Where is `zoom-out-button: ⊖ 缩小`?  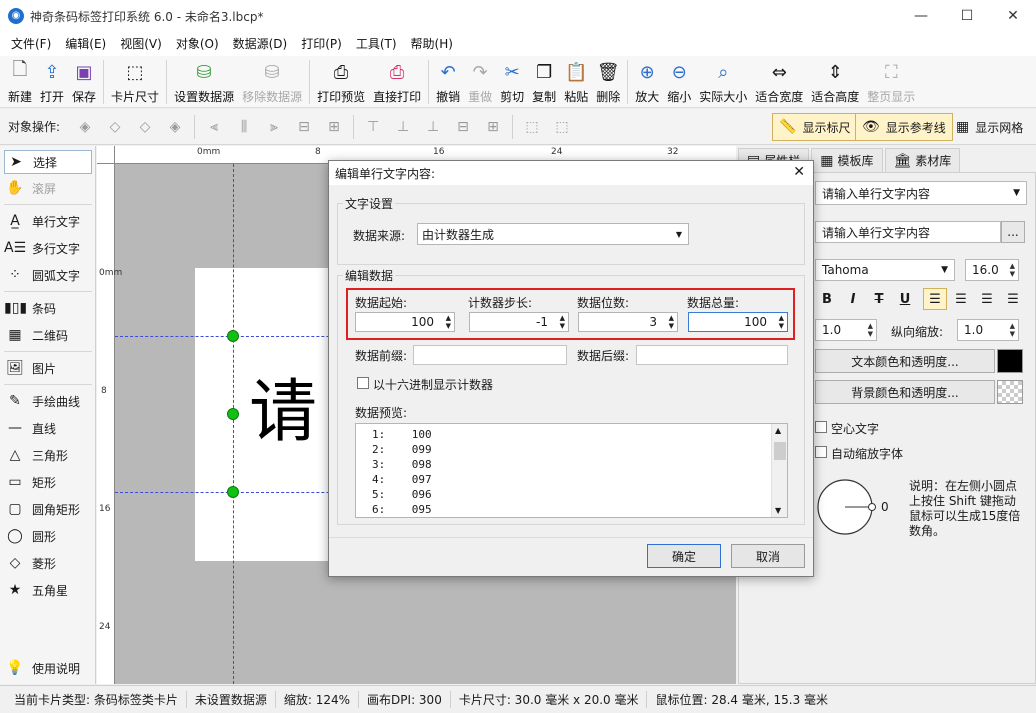
zoom-out-button: ⊖ 缩小 is located at coordinates (679, 81).